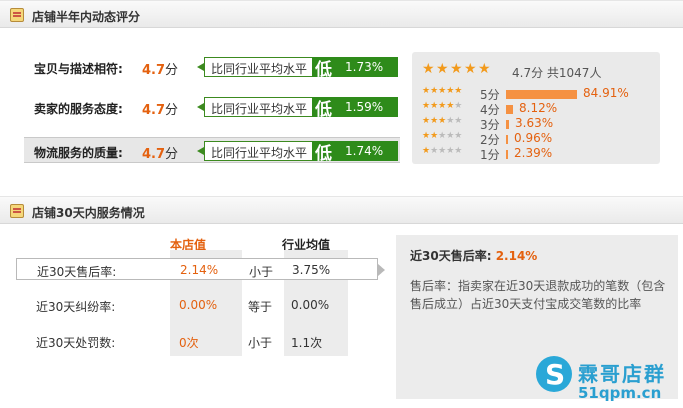  What do you see at coordinates (606, 93) in the screenshot?
I see `distribution-percent: 84.91%` at bounding box center [606, 93].